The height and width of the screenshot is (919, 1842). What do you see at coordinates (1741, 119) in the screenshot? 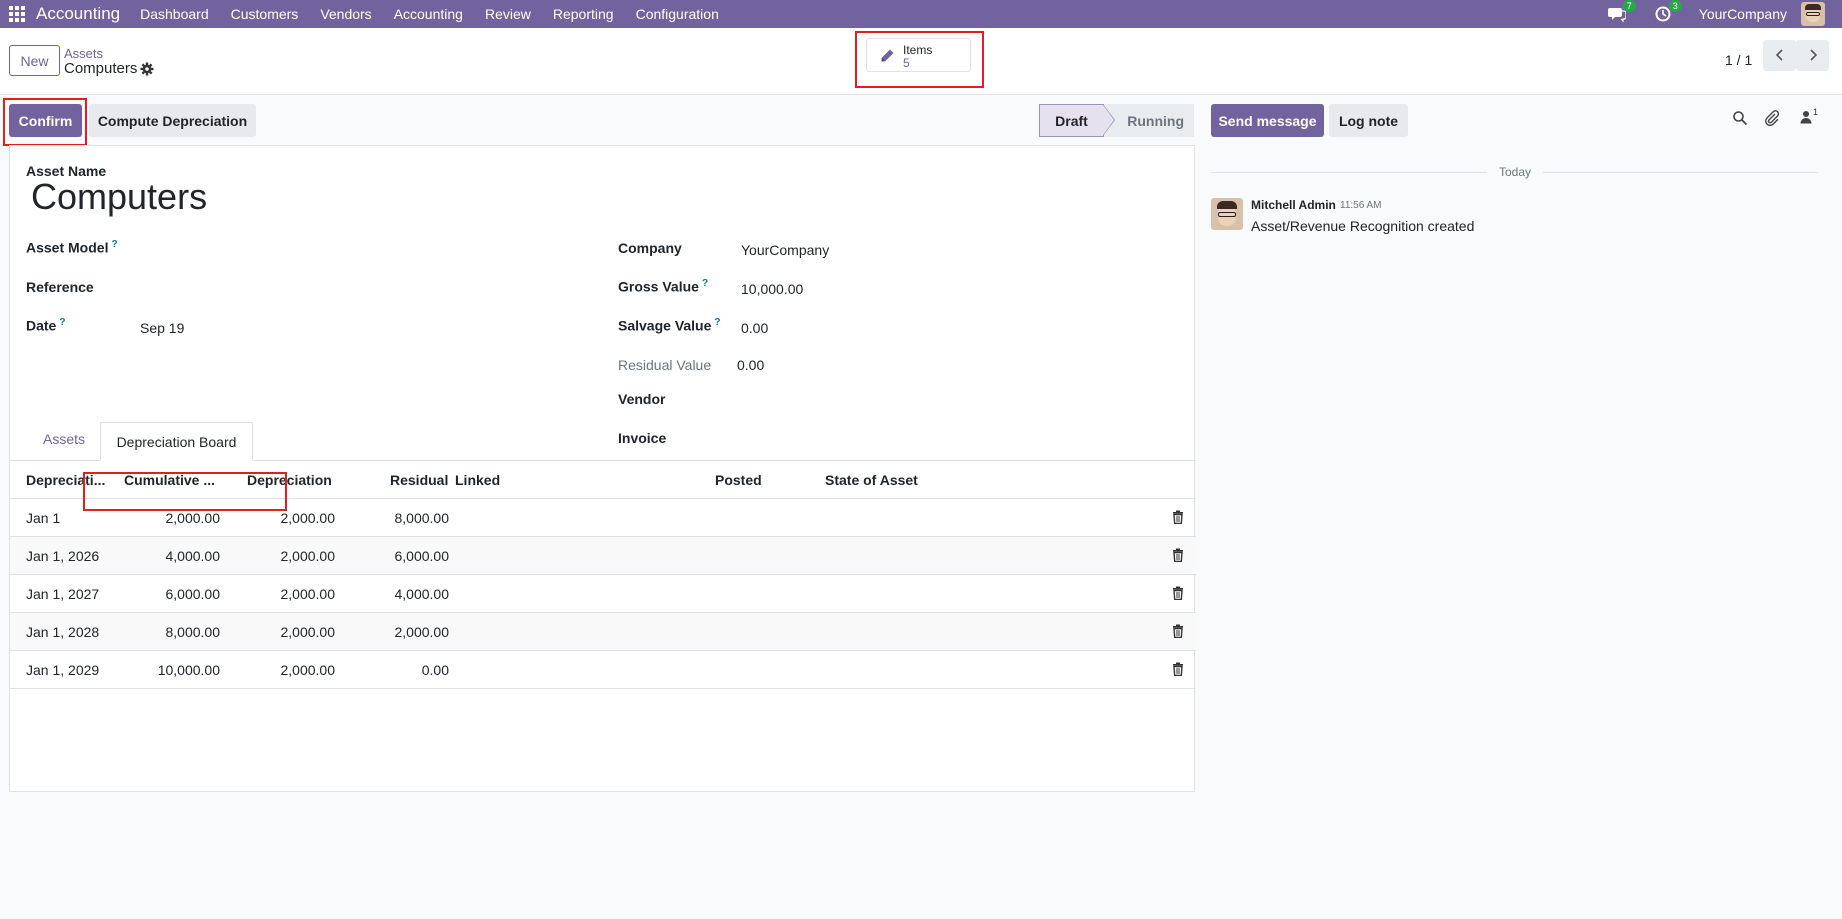
I see `search-icon` at bounding box center [1741, 119].